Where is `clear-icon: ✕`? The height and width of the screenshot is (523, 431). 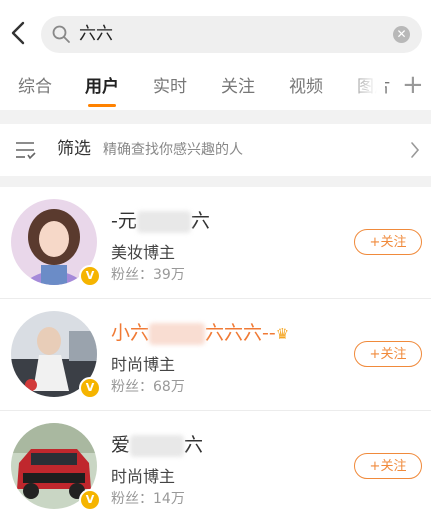 clear-icon: ✕ is located at coordinates (401, 34).